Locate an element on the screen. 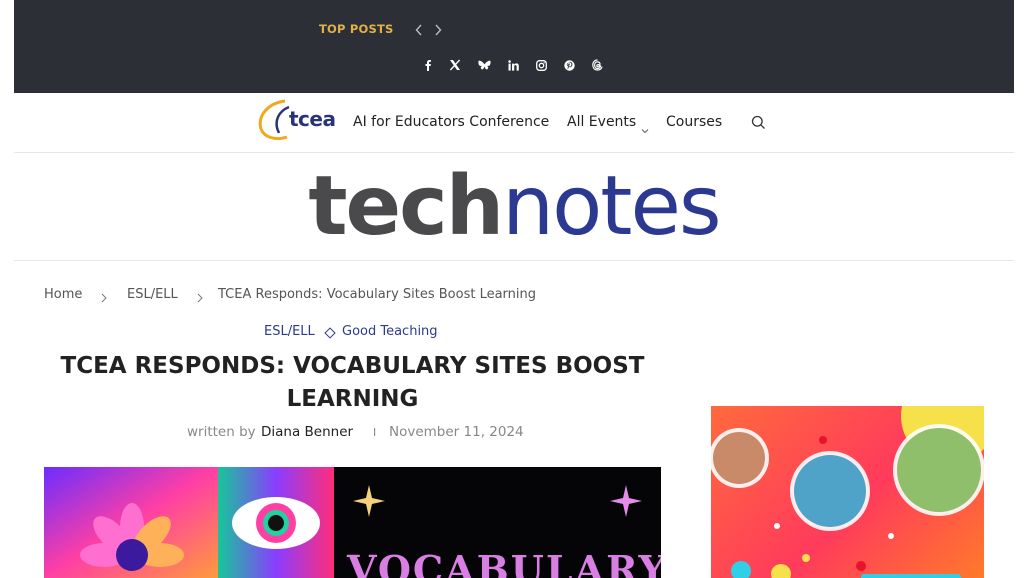  category-good-teaching: Good Teaching is located at coordinates (390, 331).